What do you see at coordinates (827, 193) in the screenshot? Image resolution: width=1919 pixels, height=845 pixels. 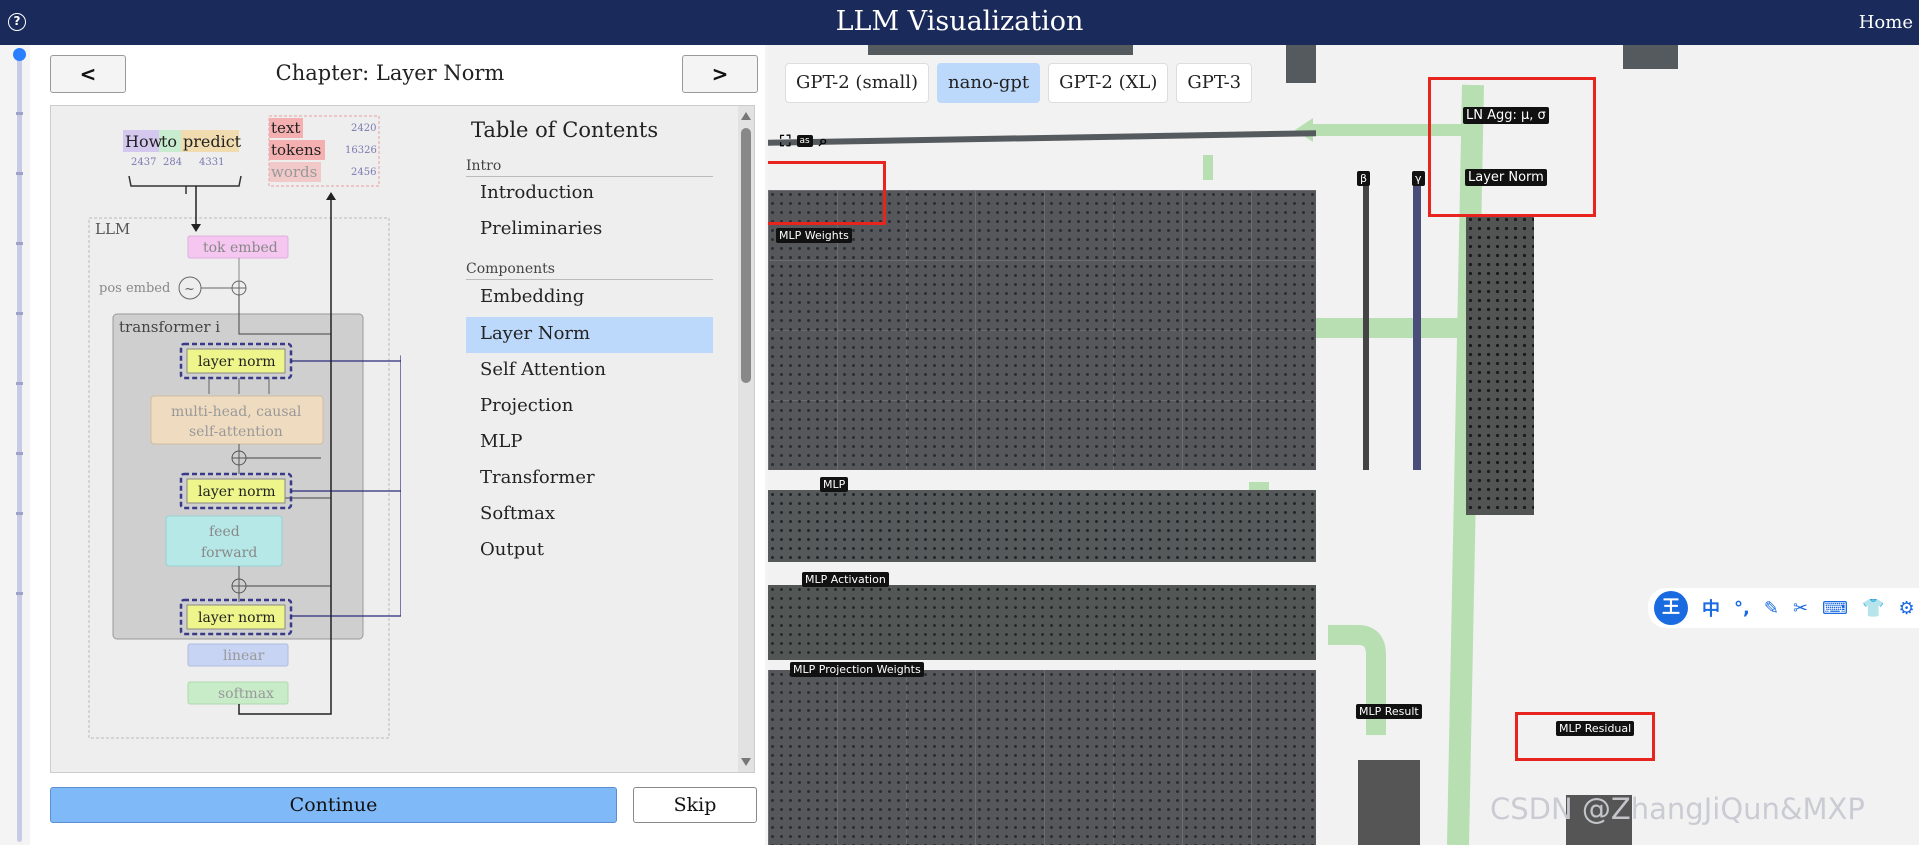 I see `highlight-mlp-weights` at bounding box center [827, 193].